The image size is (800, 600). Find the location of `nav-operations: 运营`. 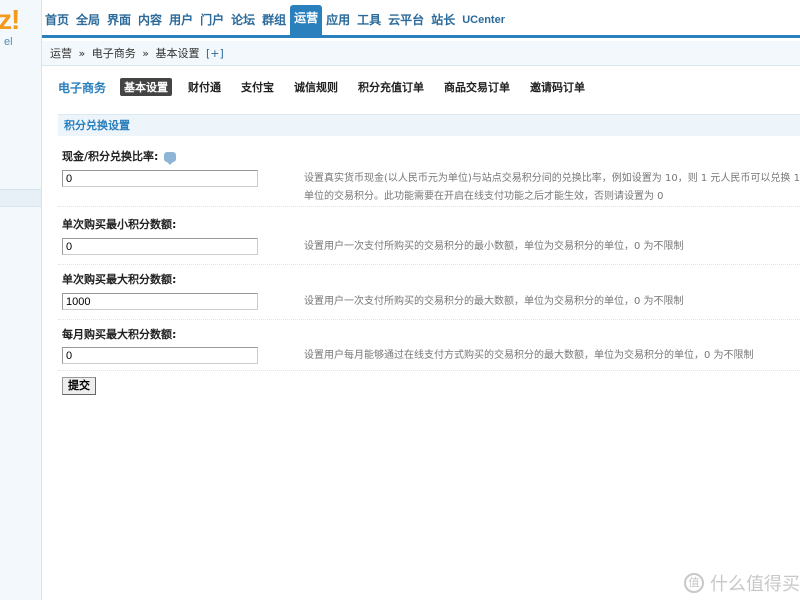

nav-operations: 运营 is located at coordinates (306, 20).